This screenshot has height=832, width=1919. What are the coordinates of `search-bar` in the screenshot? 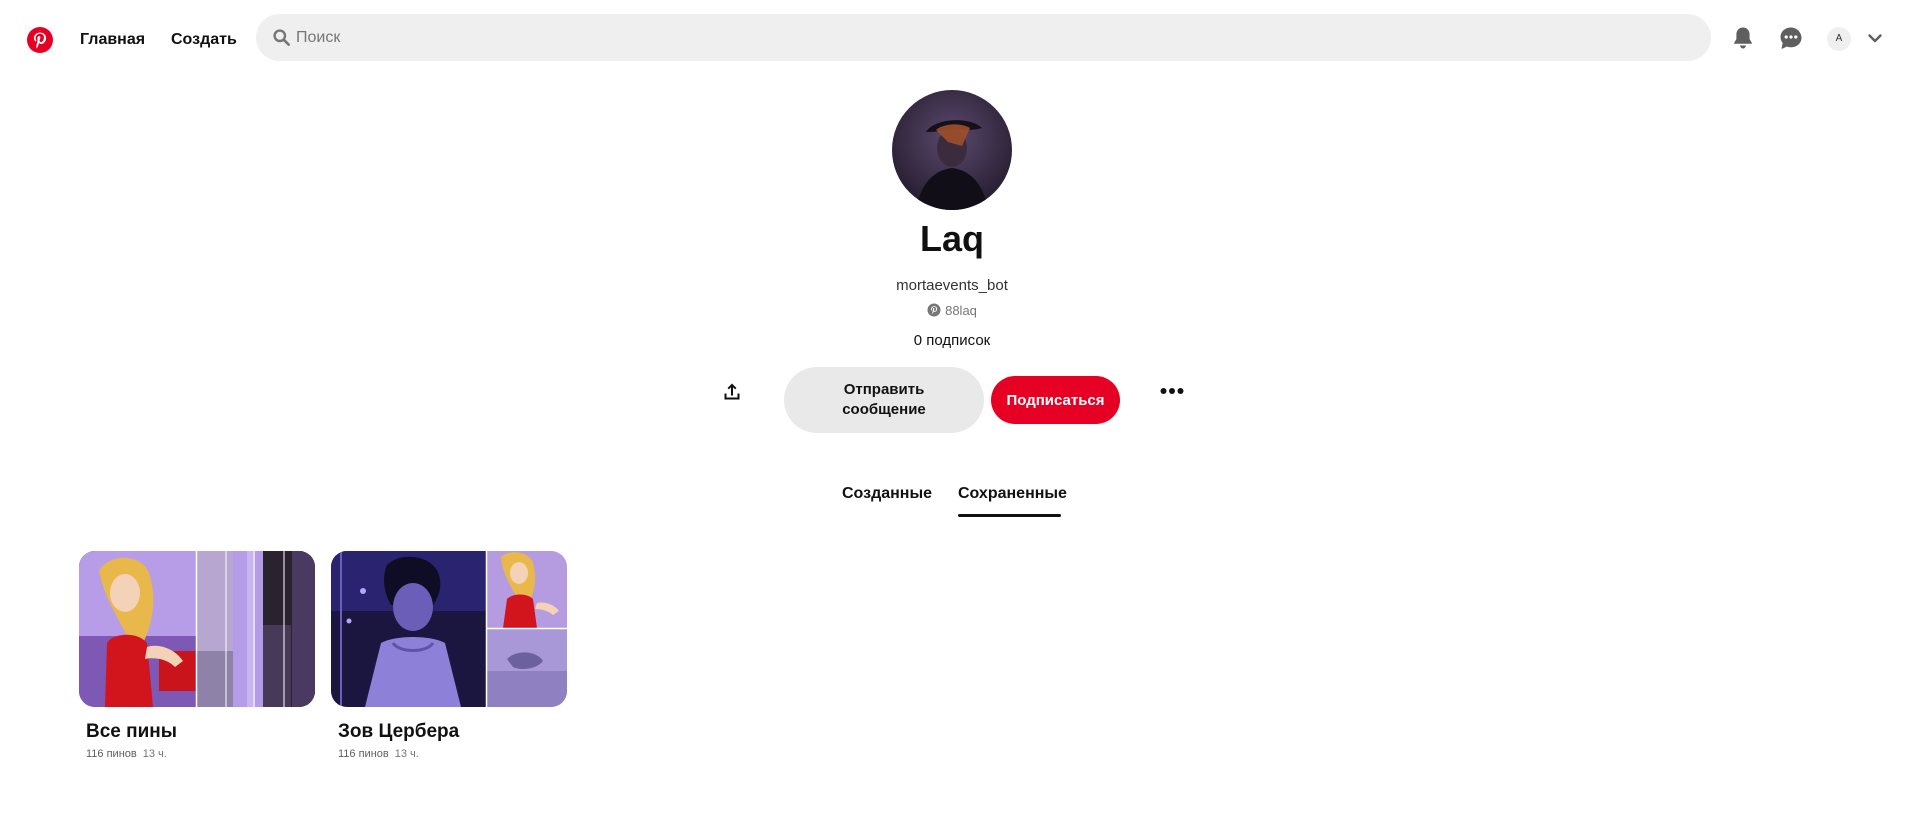 It's located at (983, 37).